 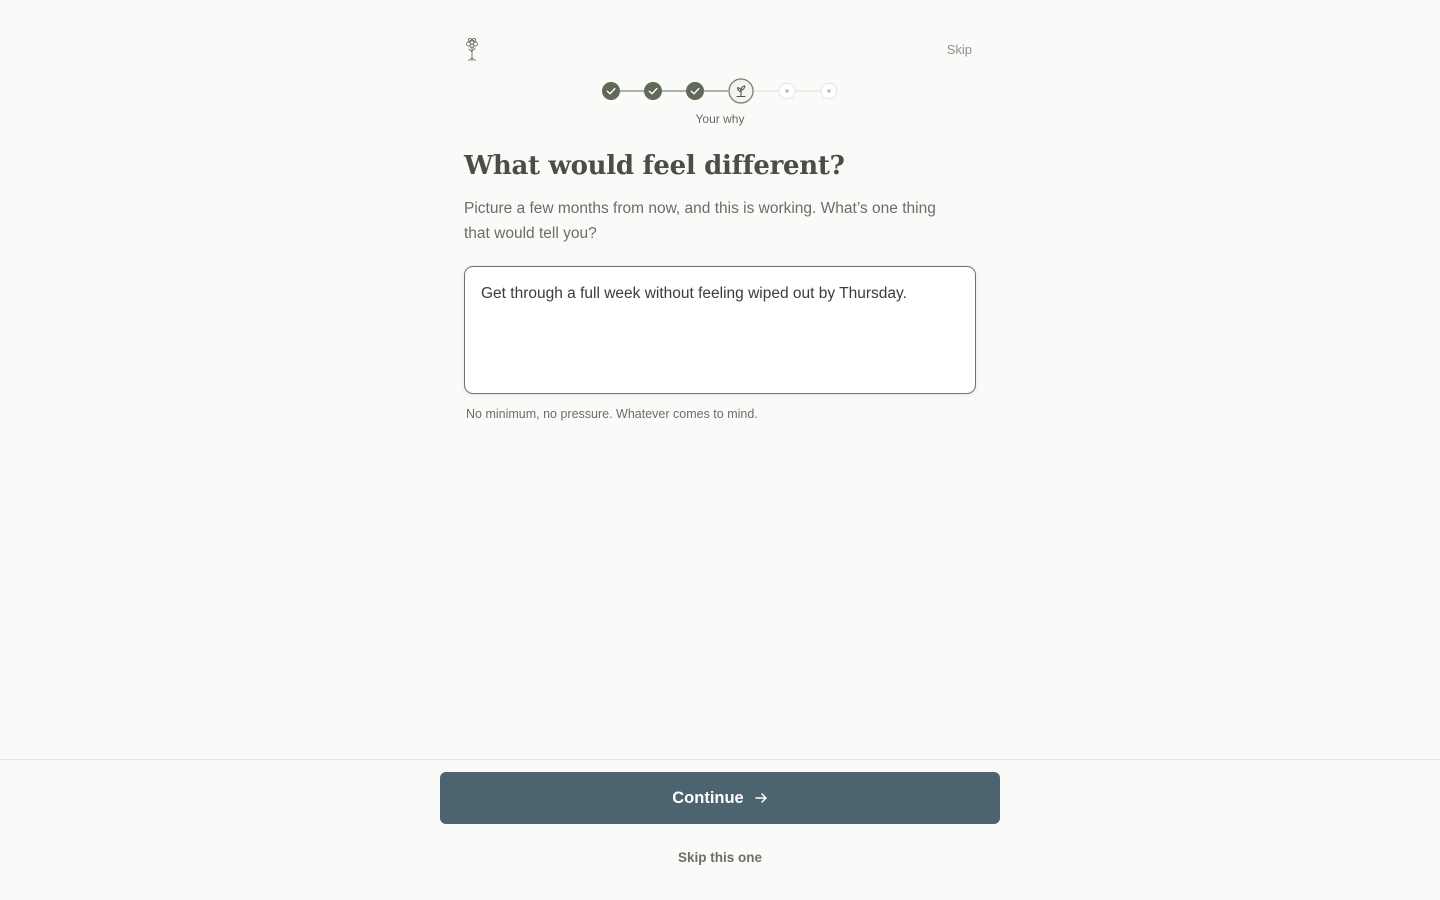 What do you see at coordinates (695, 91) in the screenshot?
I see `step-3-completed` at bounding box center [695, 91].